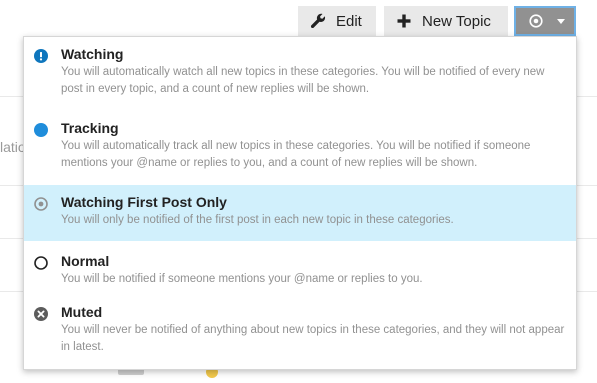 This screenshot has height=383, width=597. Describe the element at coordinates (41, 130) in the screenshot. I see `filled-circle-icon` at that location.